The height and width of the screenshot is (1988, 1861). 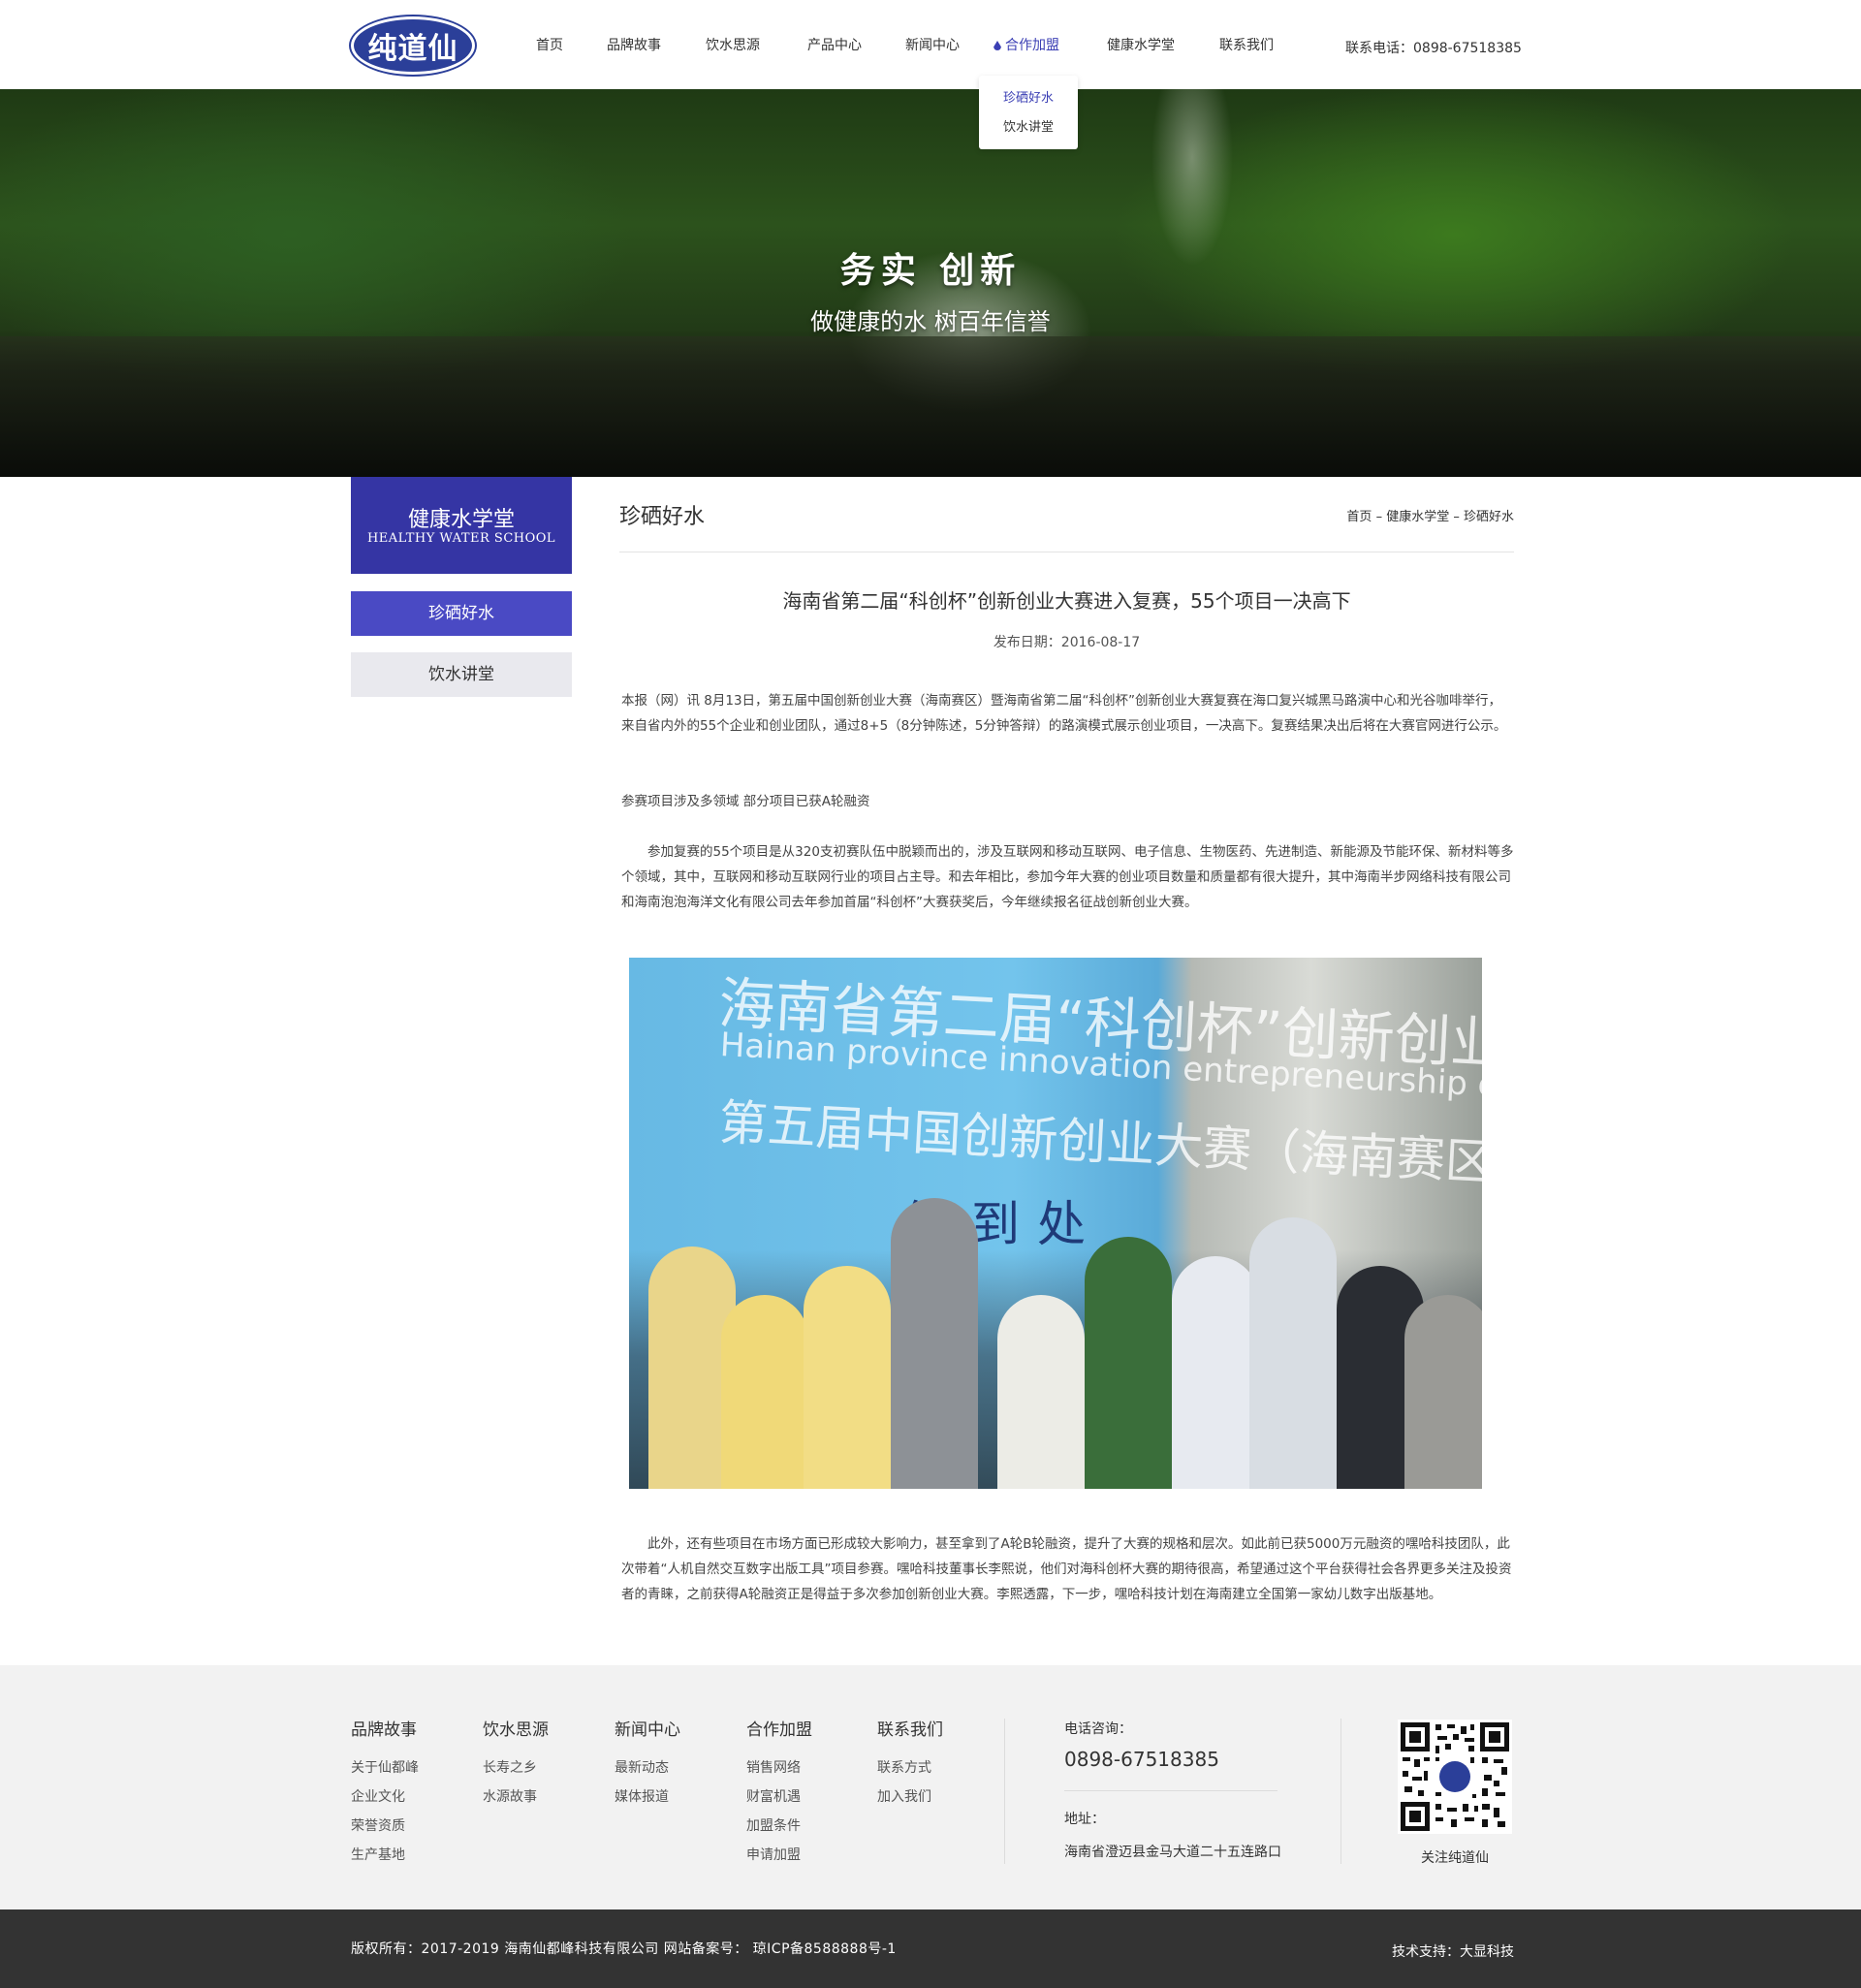 I want to click on footer-column-contact: 联系我们 联系方式 加入我们, so click(x=910, y=1764).